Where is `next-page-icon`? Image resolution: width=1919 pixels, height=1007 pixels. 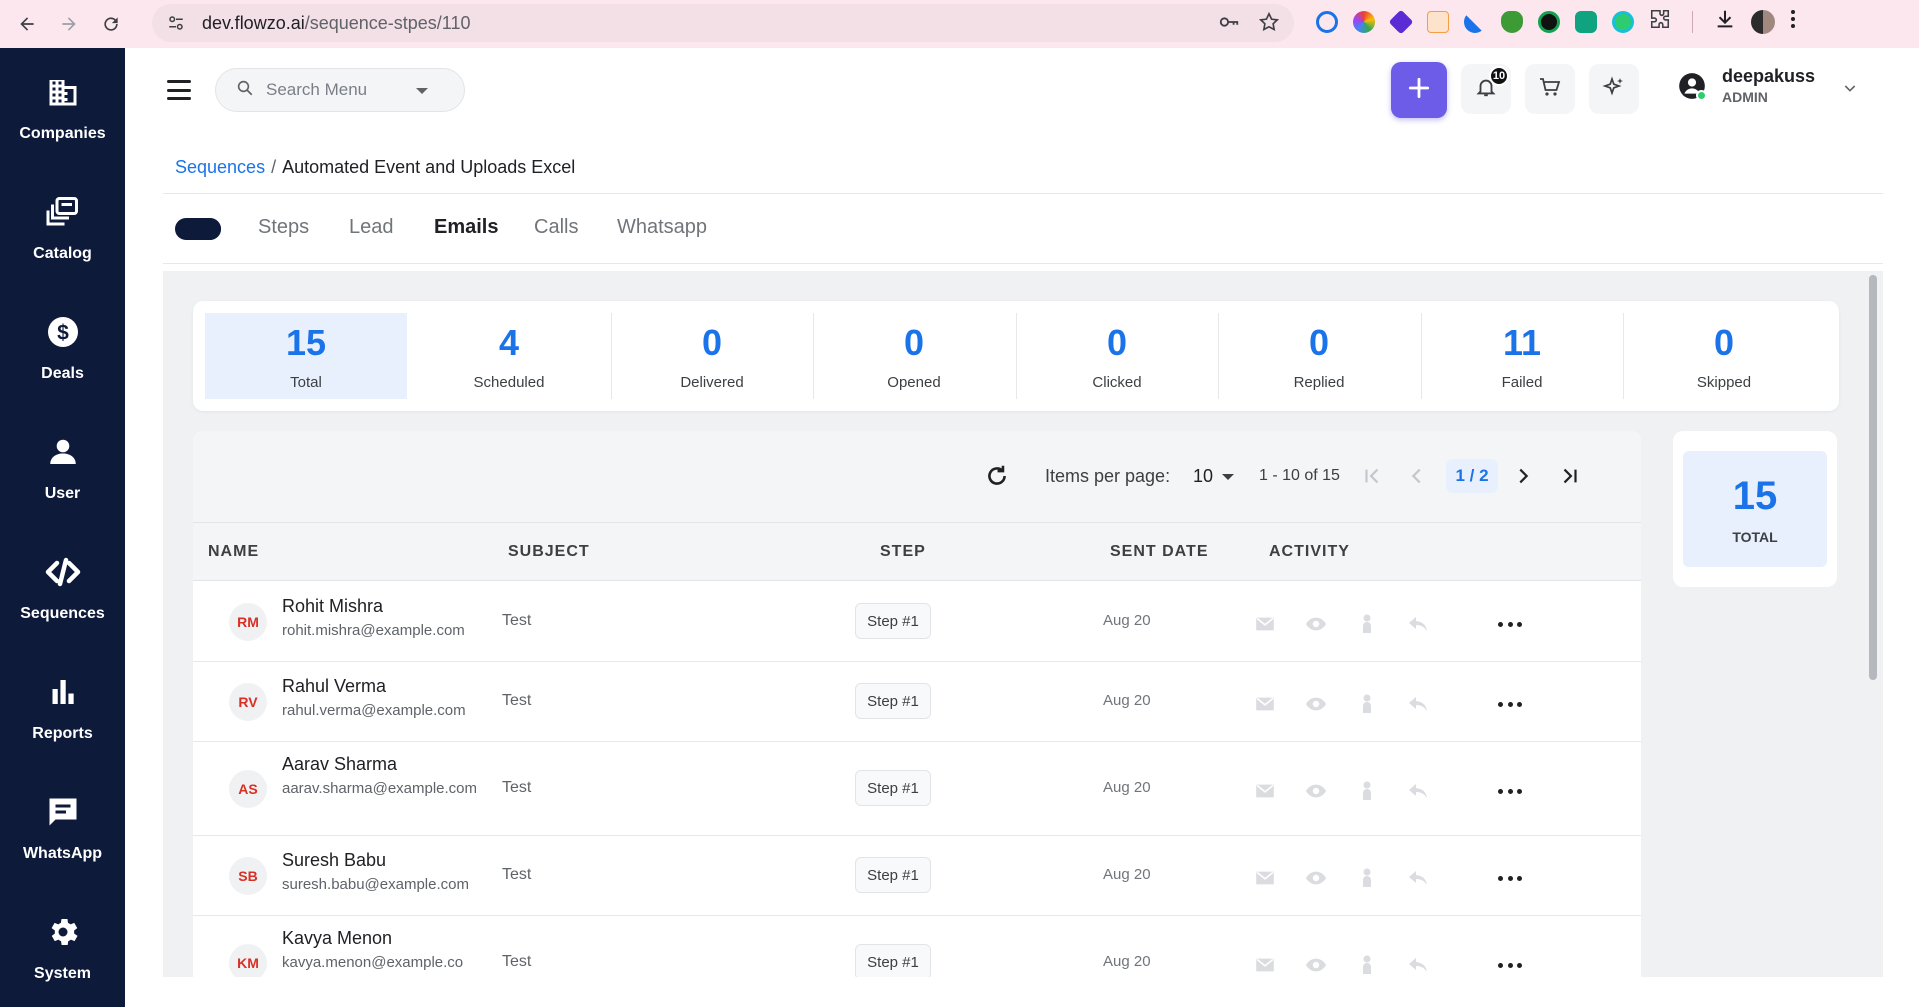 next-page-icon is located at coordinates (1523, 478).